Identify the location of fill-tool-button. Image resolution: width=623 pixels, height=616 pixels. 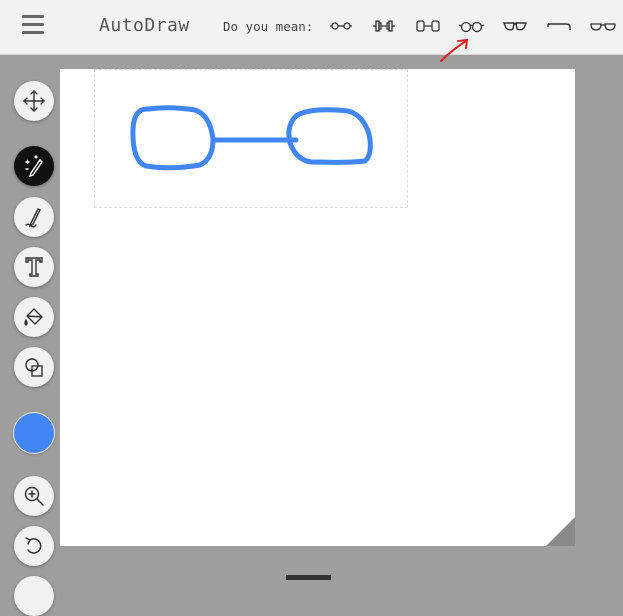
(34, 317).